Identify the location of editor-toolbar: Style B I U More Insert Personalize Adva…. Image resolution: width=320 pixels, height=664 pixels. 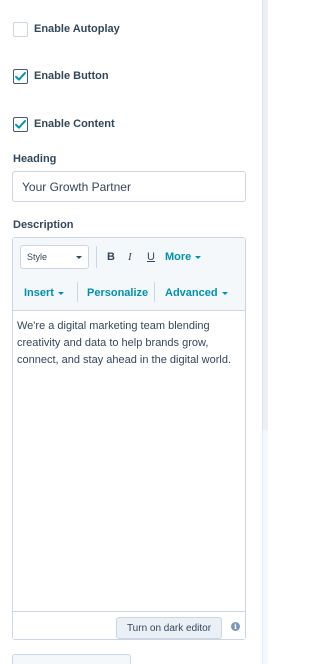
(129, 274).